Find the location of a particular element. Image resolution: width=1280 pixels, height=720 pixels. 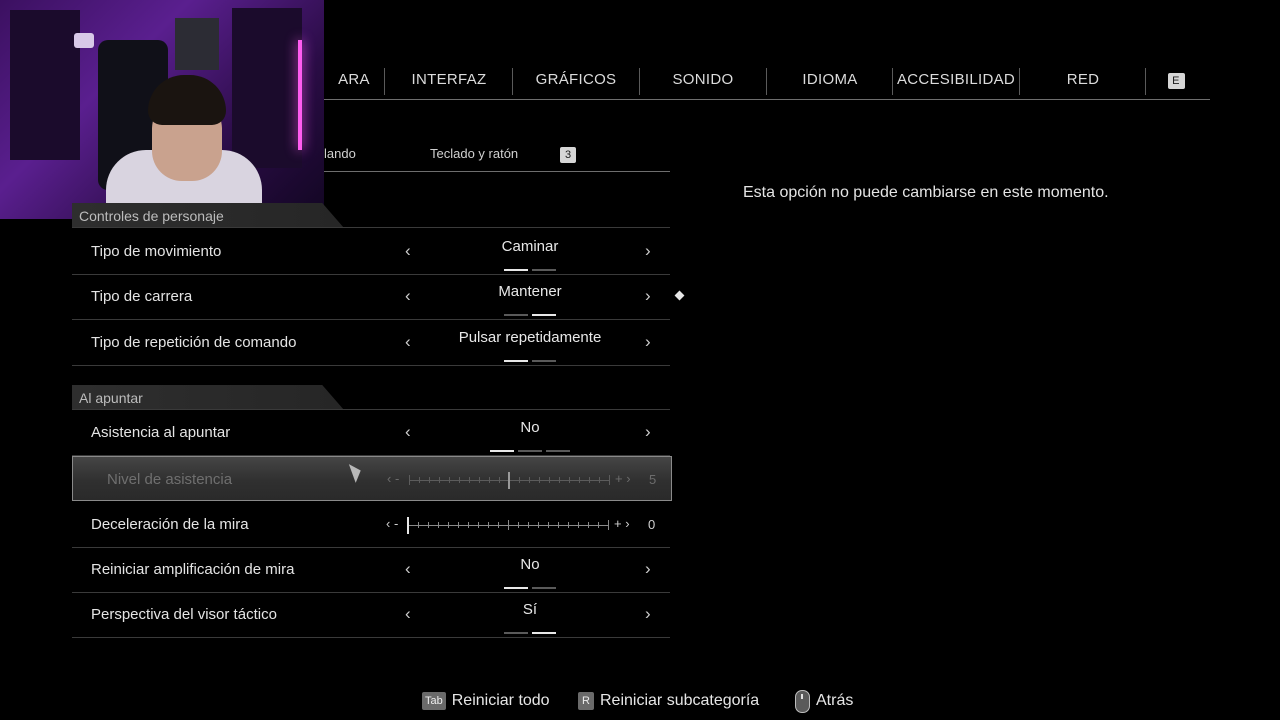

tab-controls: ARA is located at coordinates (354, 80).